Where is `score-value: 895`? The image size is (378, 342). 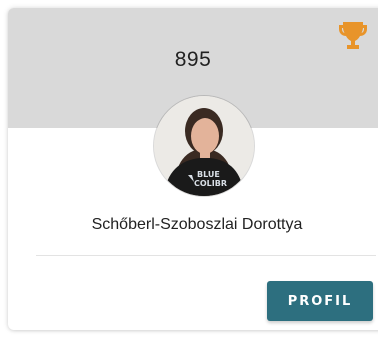 score-value: 895 is located at coordinates (193, 59).